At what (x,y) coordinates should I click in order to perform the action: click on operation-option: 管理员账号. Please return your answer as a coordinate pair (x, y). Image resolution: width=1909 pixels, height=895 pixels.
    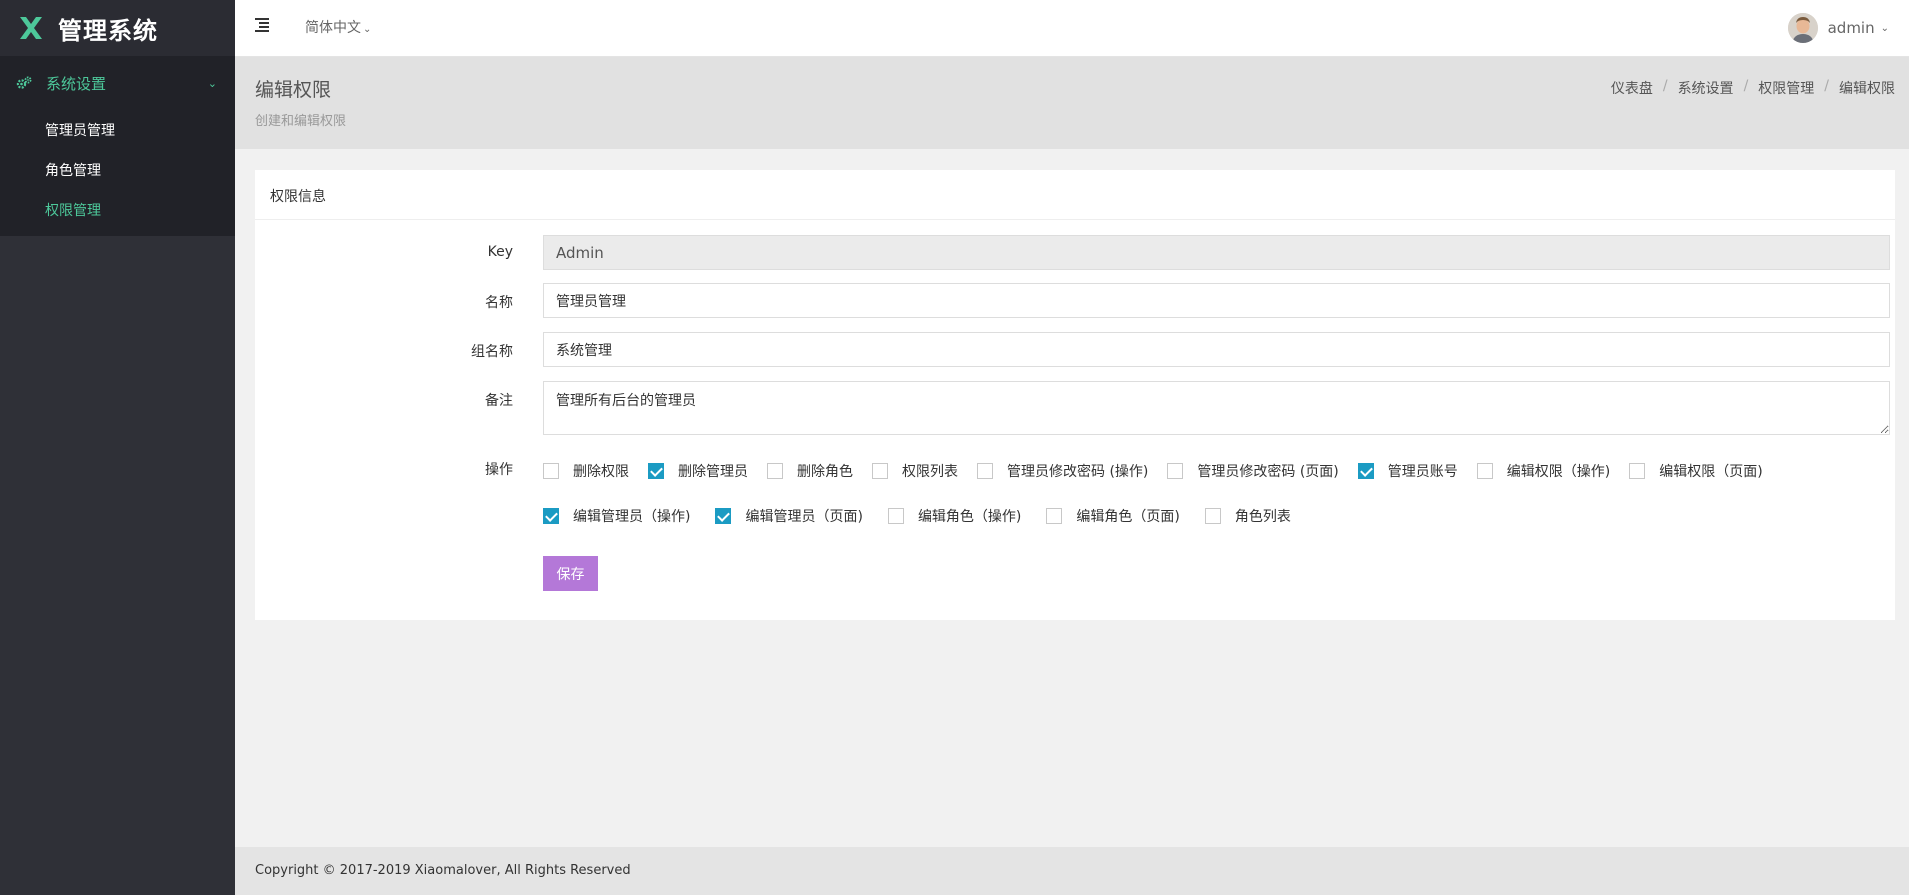
    Looking at the image, I should click on (1407, 471).